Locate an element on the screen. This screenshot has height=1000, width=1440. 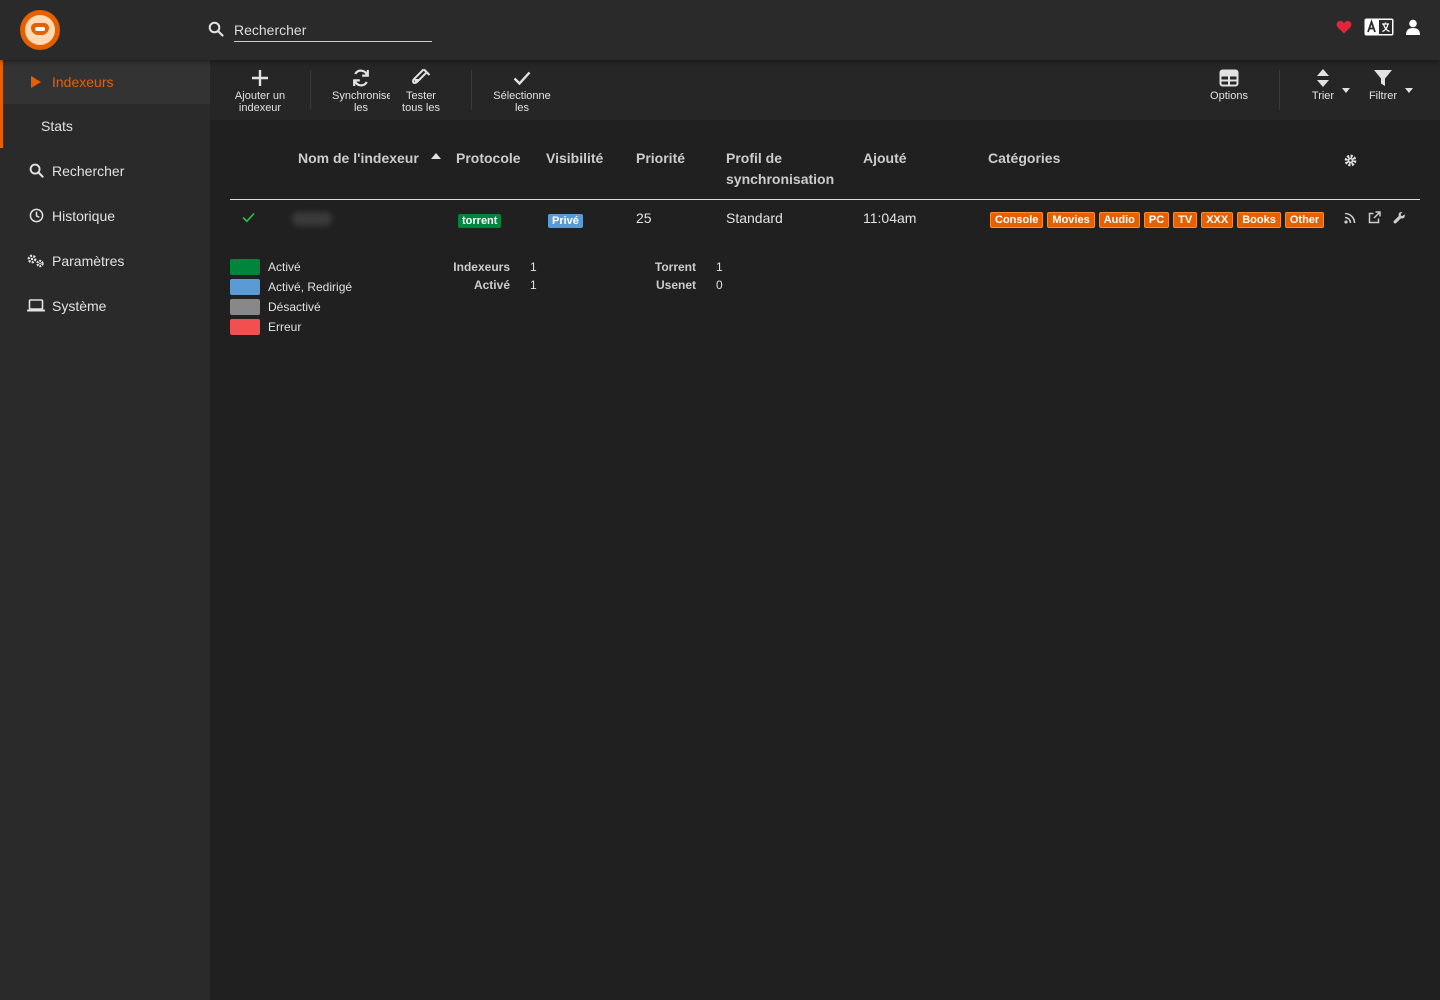
sidebar-item-search: Rechercher is located at coordinates (105, 170).